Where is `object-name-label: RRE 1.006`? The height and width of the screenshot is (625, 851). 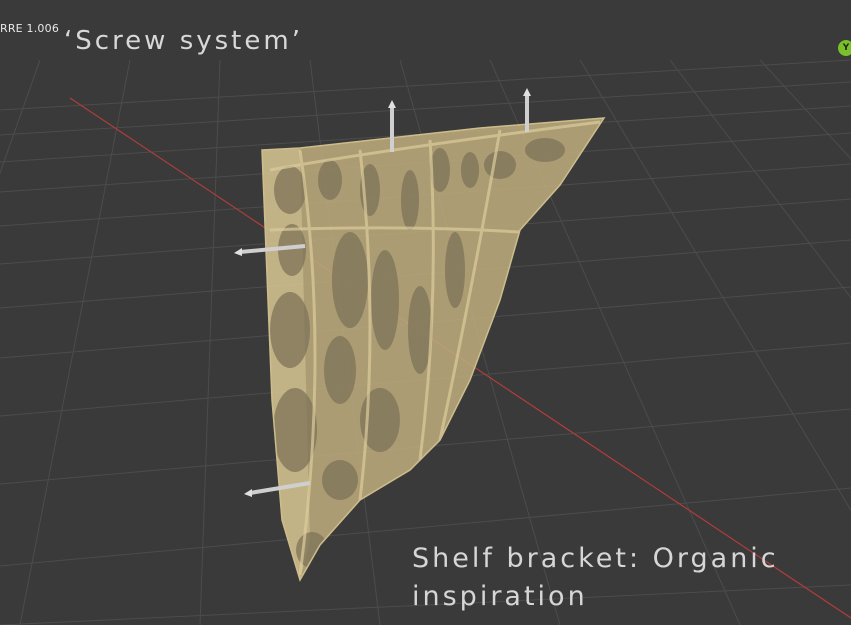
object-name-label: RRE 1.006 is located at coordinates (30, 28).